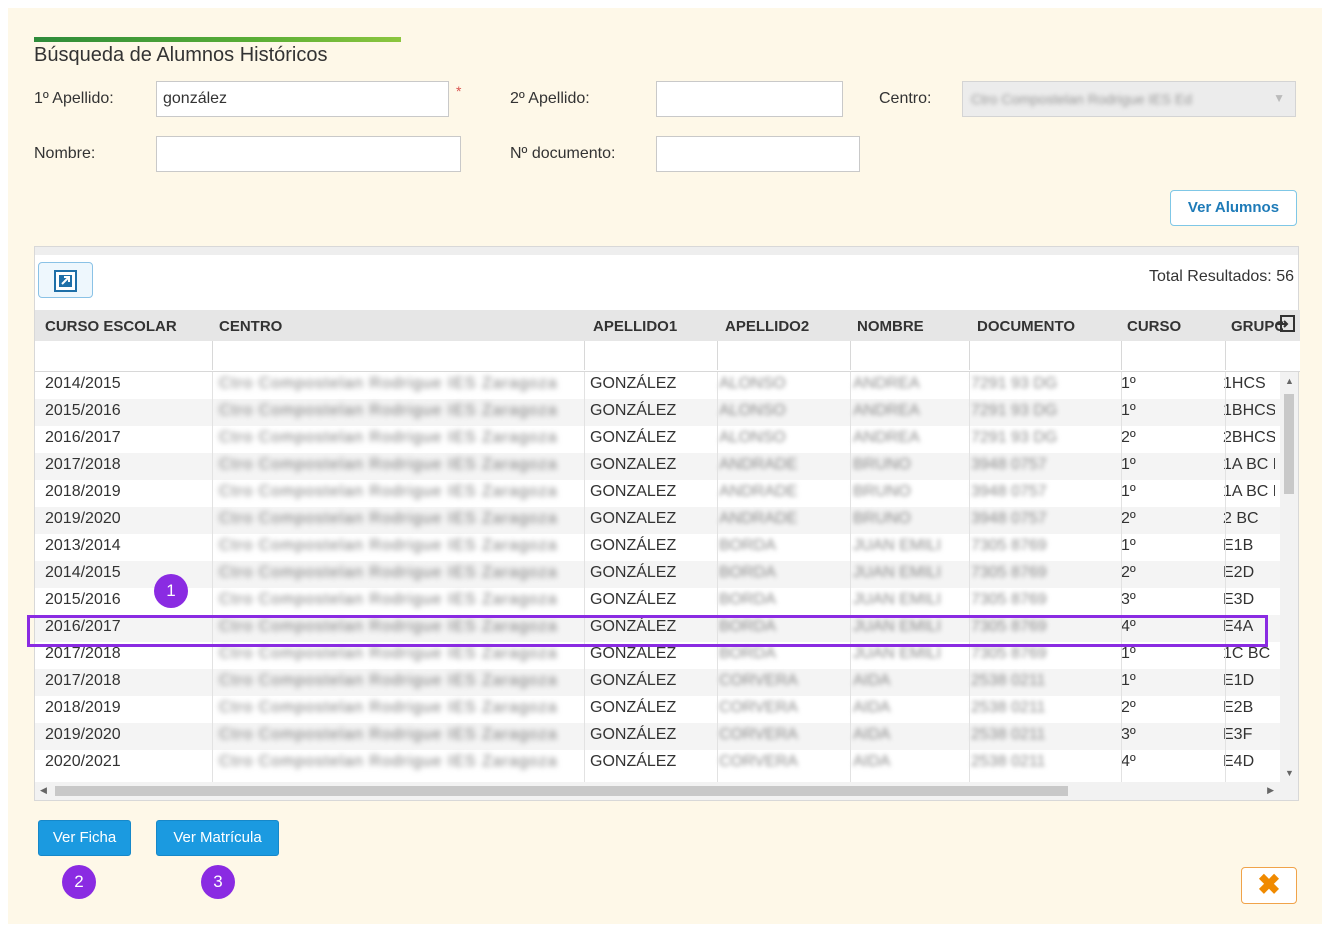 Image resolution: width=1322 pixels, height=926 pixels. Describe the element at coordinates (882, 518) in the screenshot. I see `cell-nombre: BRUNO` at that location.